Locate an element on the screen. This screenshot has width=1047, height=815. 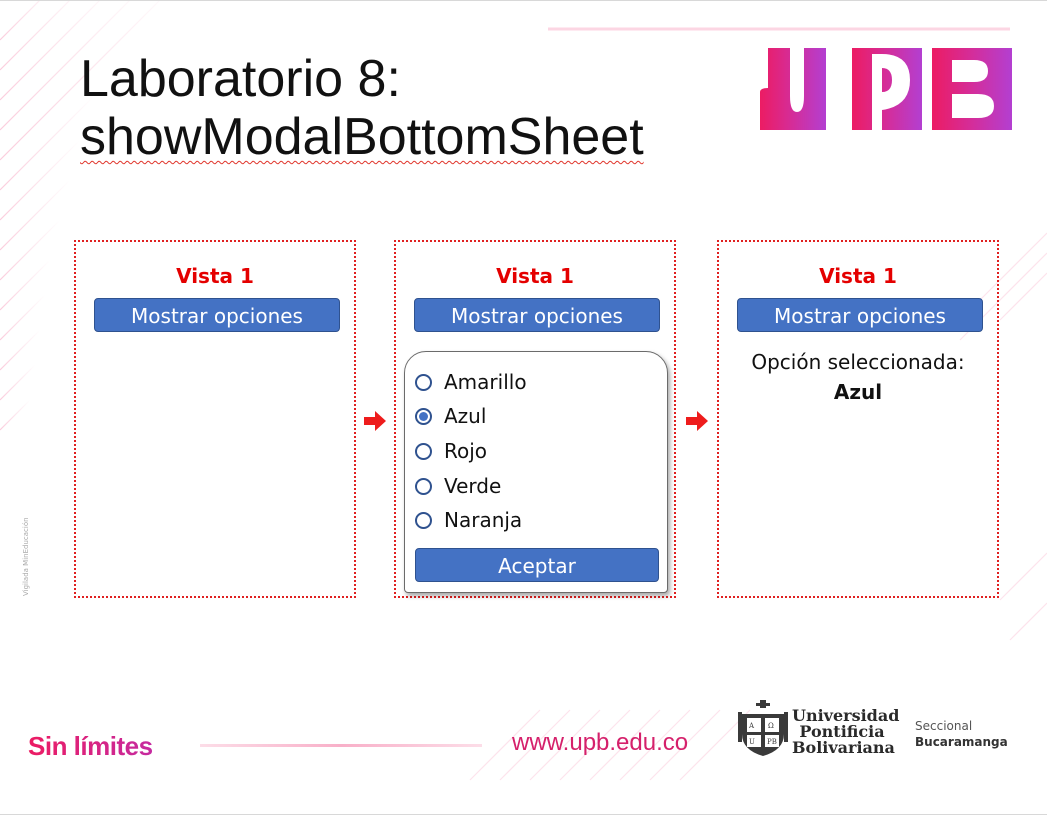
svg-text: U is located at coordinates (752, 742).